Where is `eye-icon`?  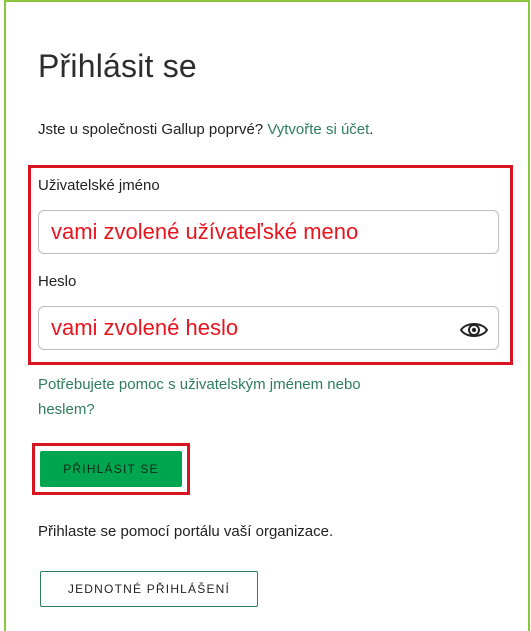 eye-icon is located at coordinates (474, 330).